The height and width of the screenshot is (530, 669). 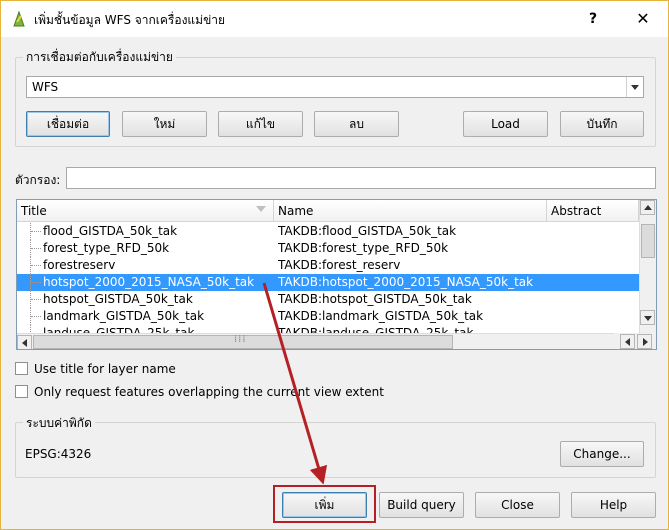 I want to click on connection-select-value: WFS, so click(x=45, y=87).